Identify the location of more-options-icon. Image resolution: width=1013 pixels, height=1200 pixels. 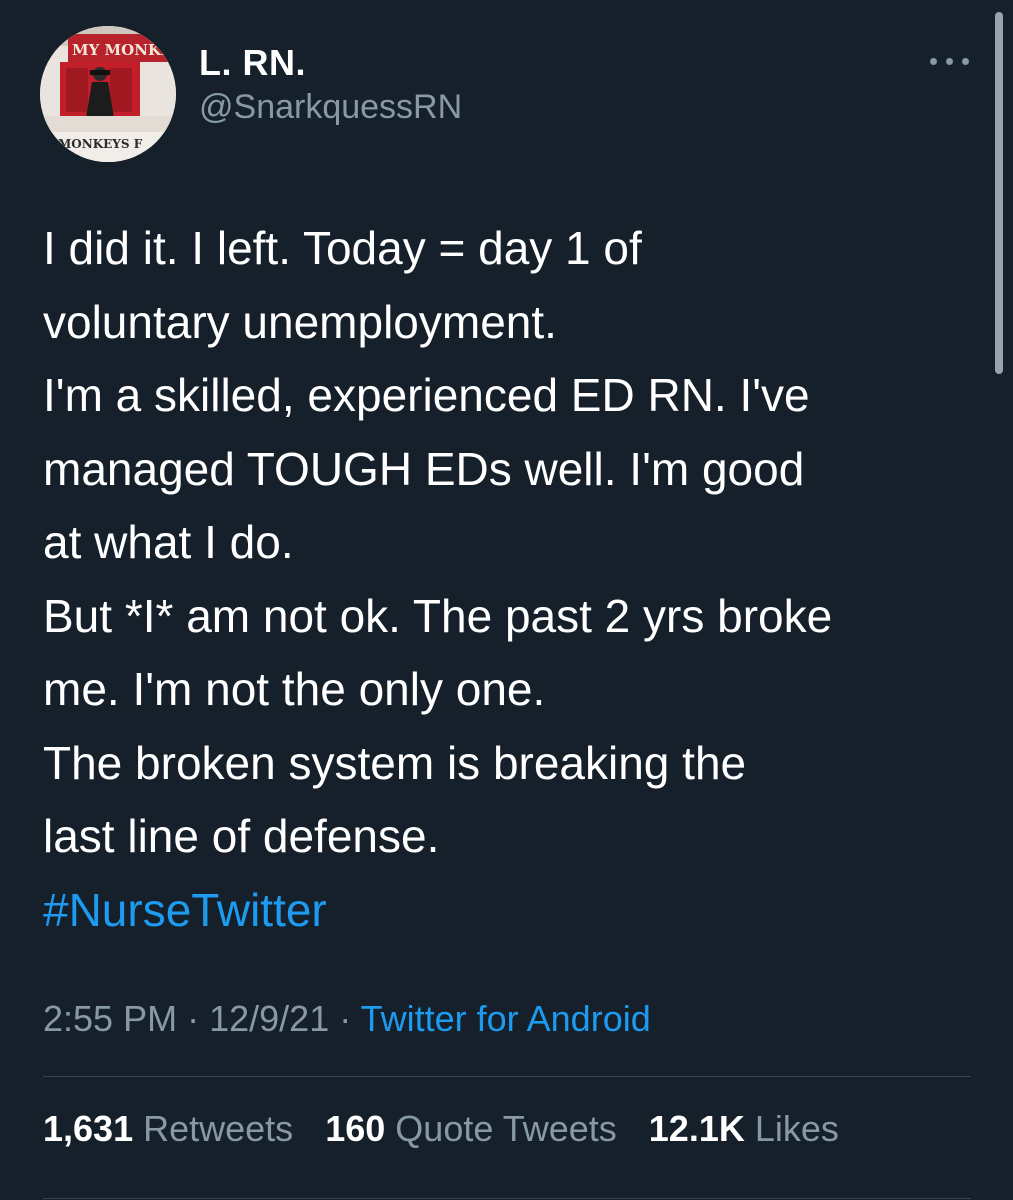
(950, 60).